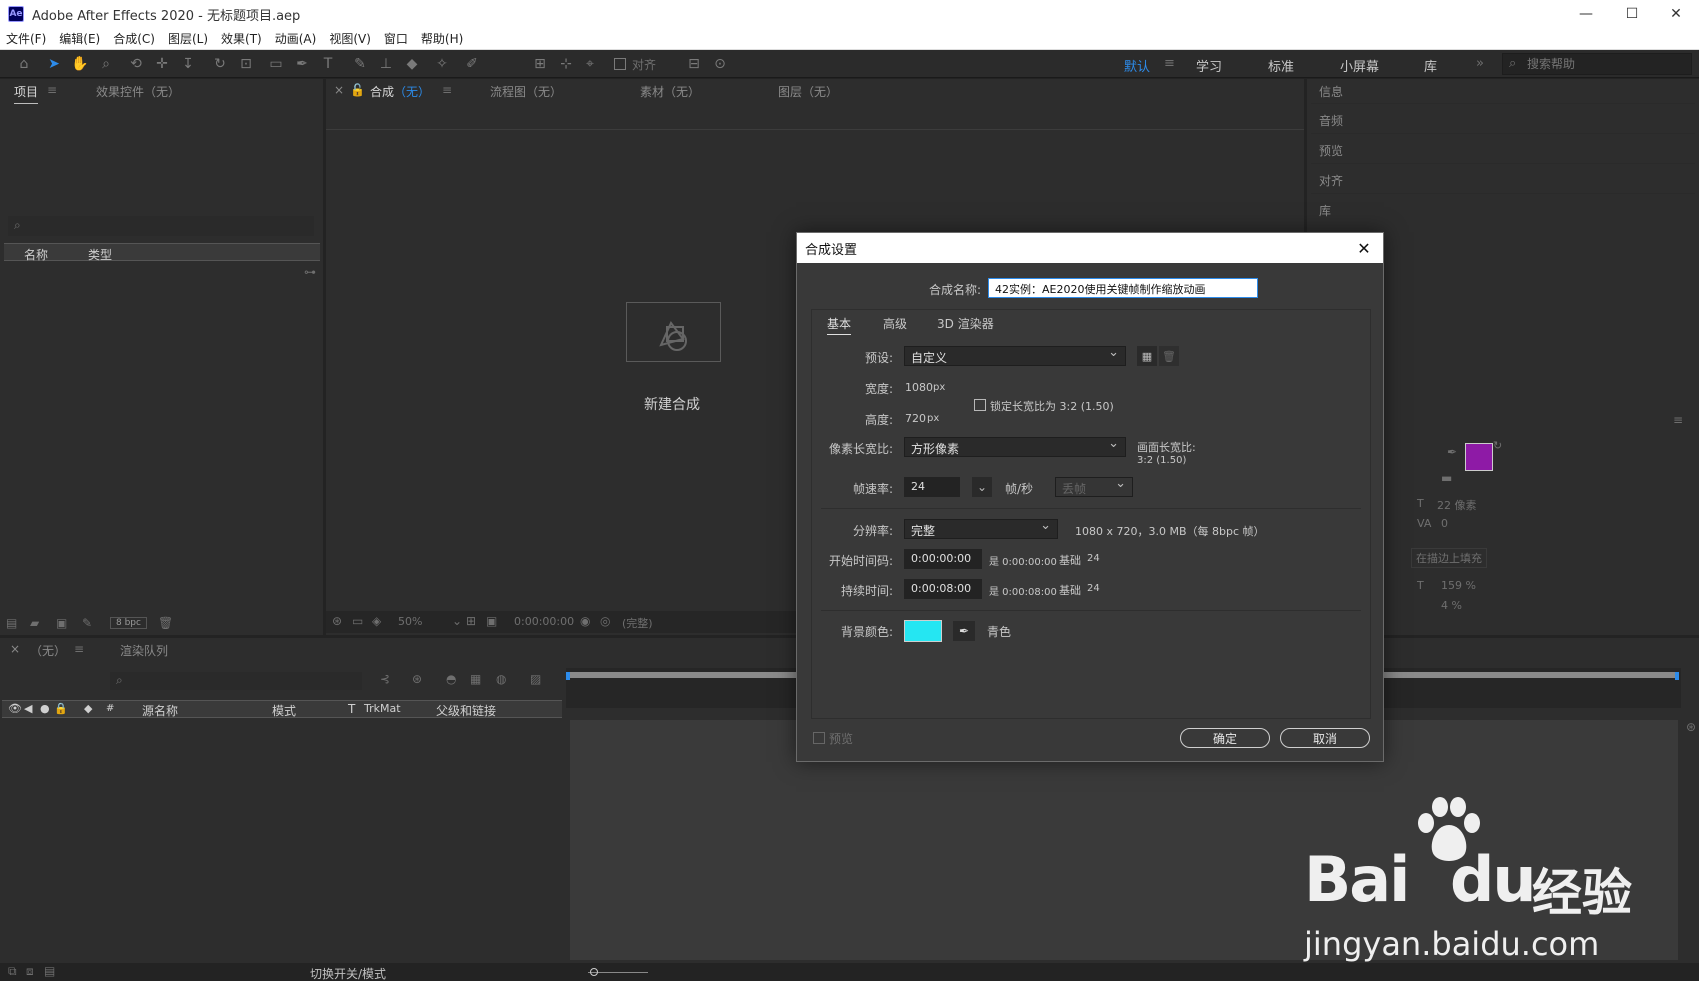  What do you see at coordinates (472, 64) in the screenshot?
I see `puppet-pin-tool-icon: ✐` at bounding box center [472, 64].